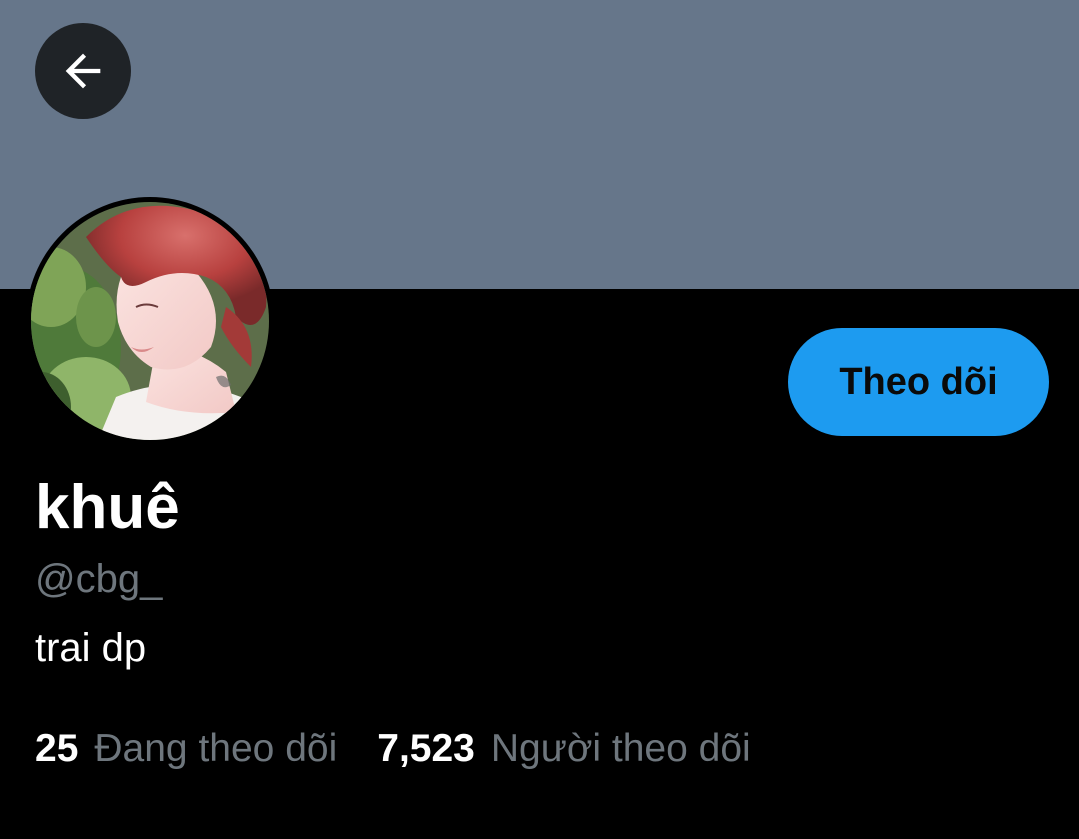 This screenshot has height=839, width=1079. I want to click on followers-count: 7,523, so click(426, 748).